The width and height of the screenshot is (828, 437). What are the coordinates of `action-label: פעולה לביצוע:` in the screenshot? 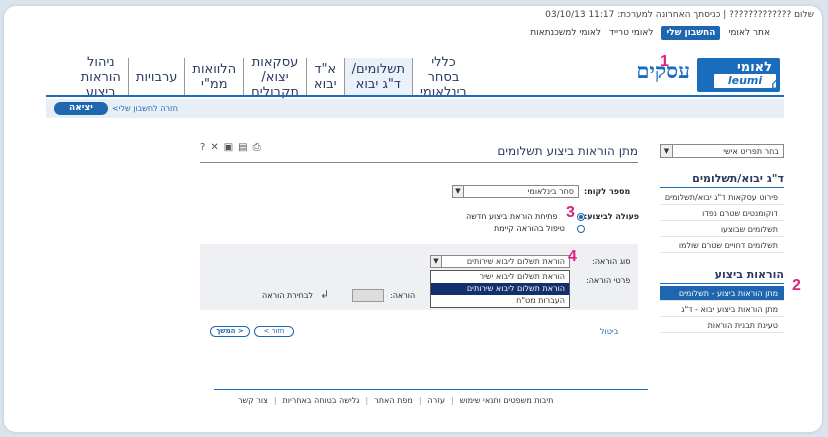 It's located at (612, 216).